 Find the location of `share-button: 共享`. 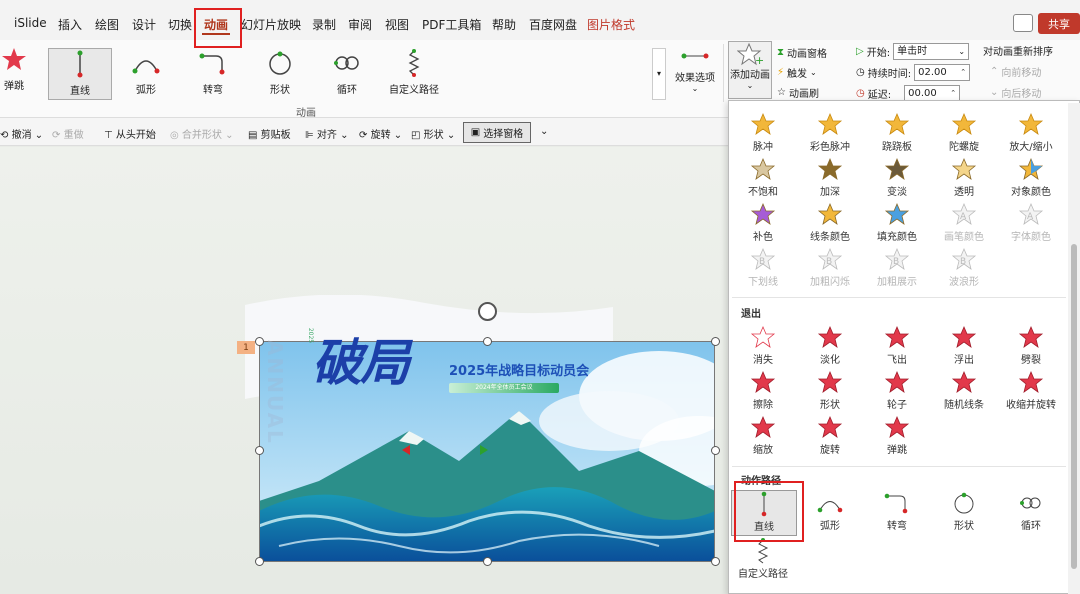

share-button: 共享 is located at coordinates (1059, 23).